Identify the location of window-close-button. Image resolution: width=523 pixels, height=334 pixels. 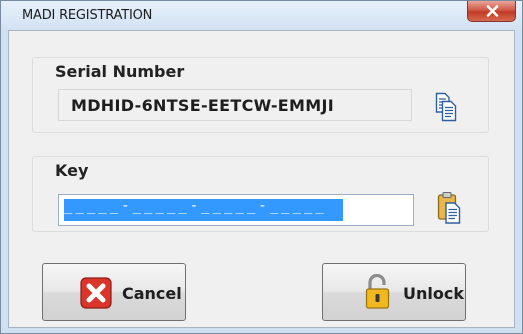
(491, 11).